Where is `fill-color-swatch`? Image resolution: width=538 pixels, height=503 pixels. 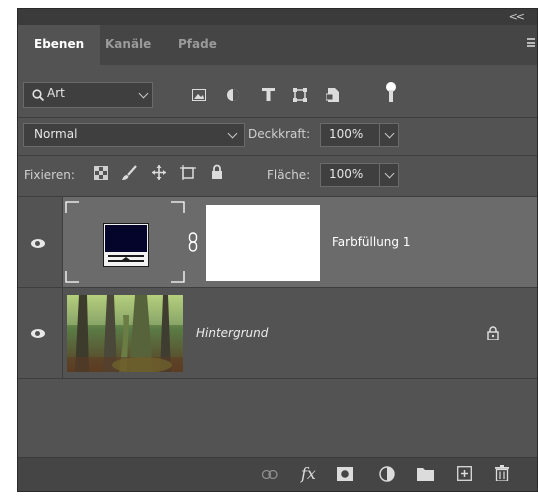 fill-color-swatch is located at coordinates (126, 238).